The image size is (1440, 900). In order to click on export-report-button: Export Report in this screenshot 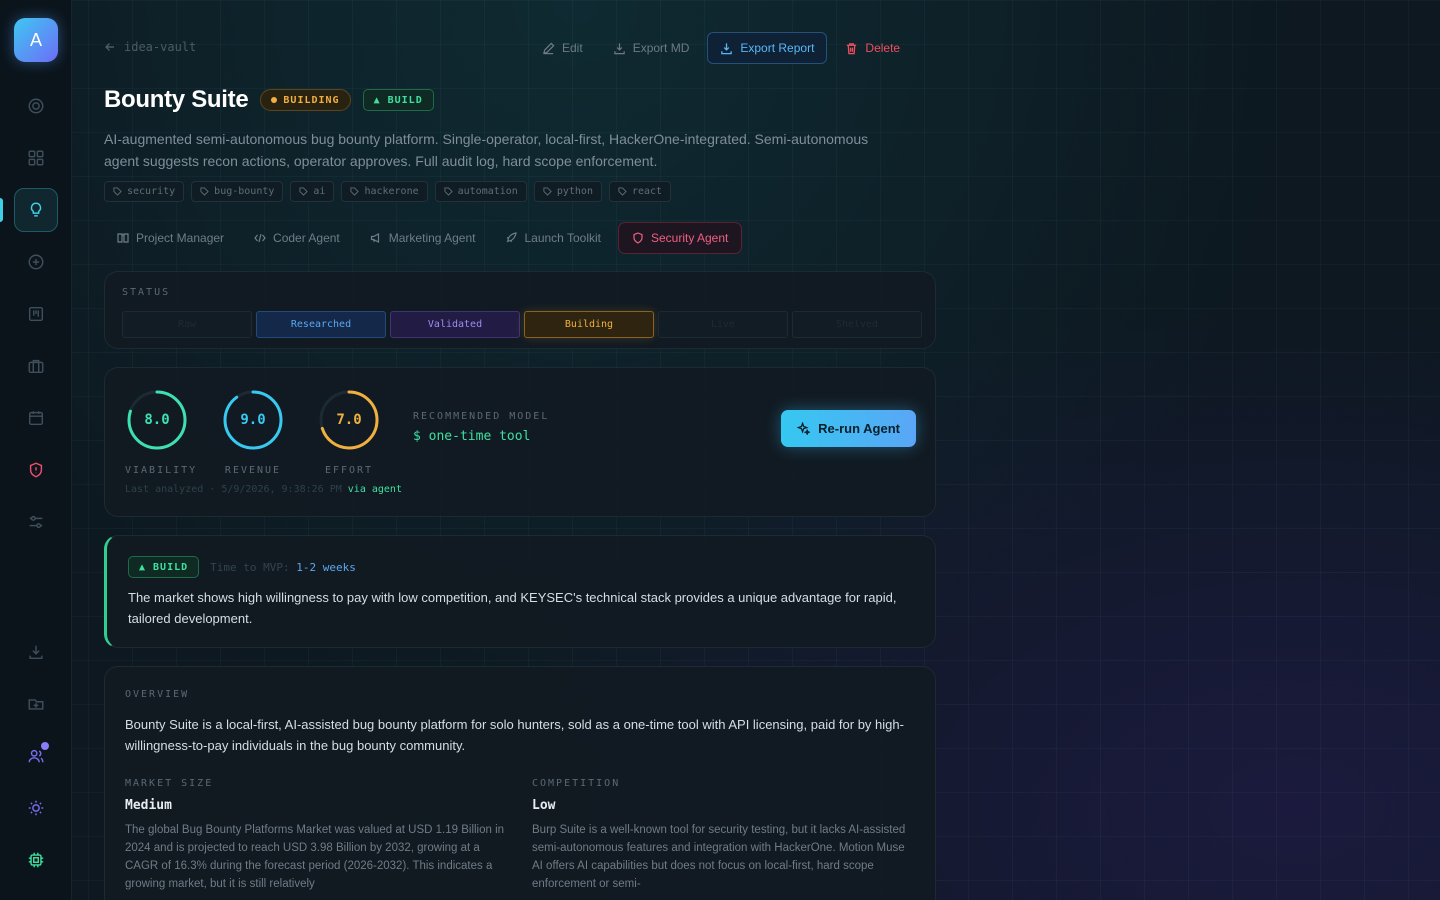, I will do `click(767, 48)`.